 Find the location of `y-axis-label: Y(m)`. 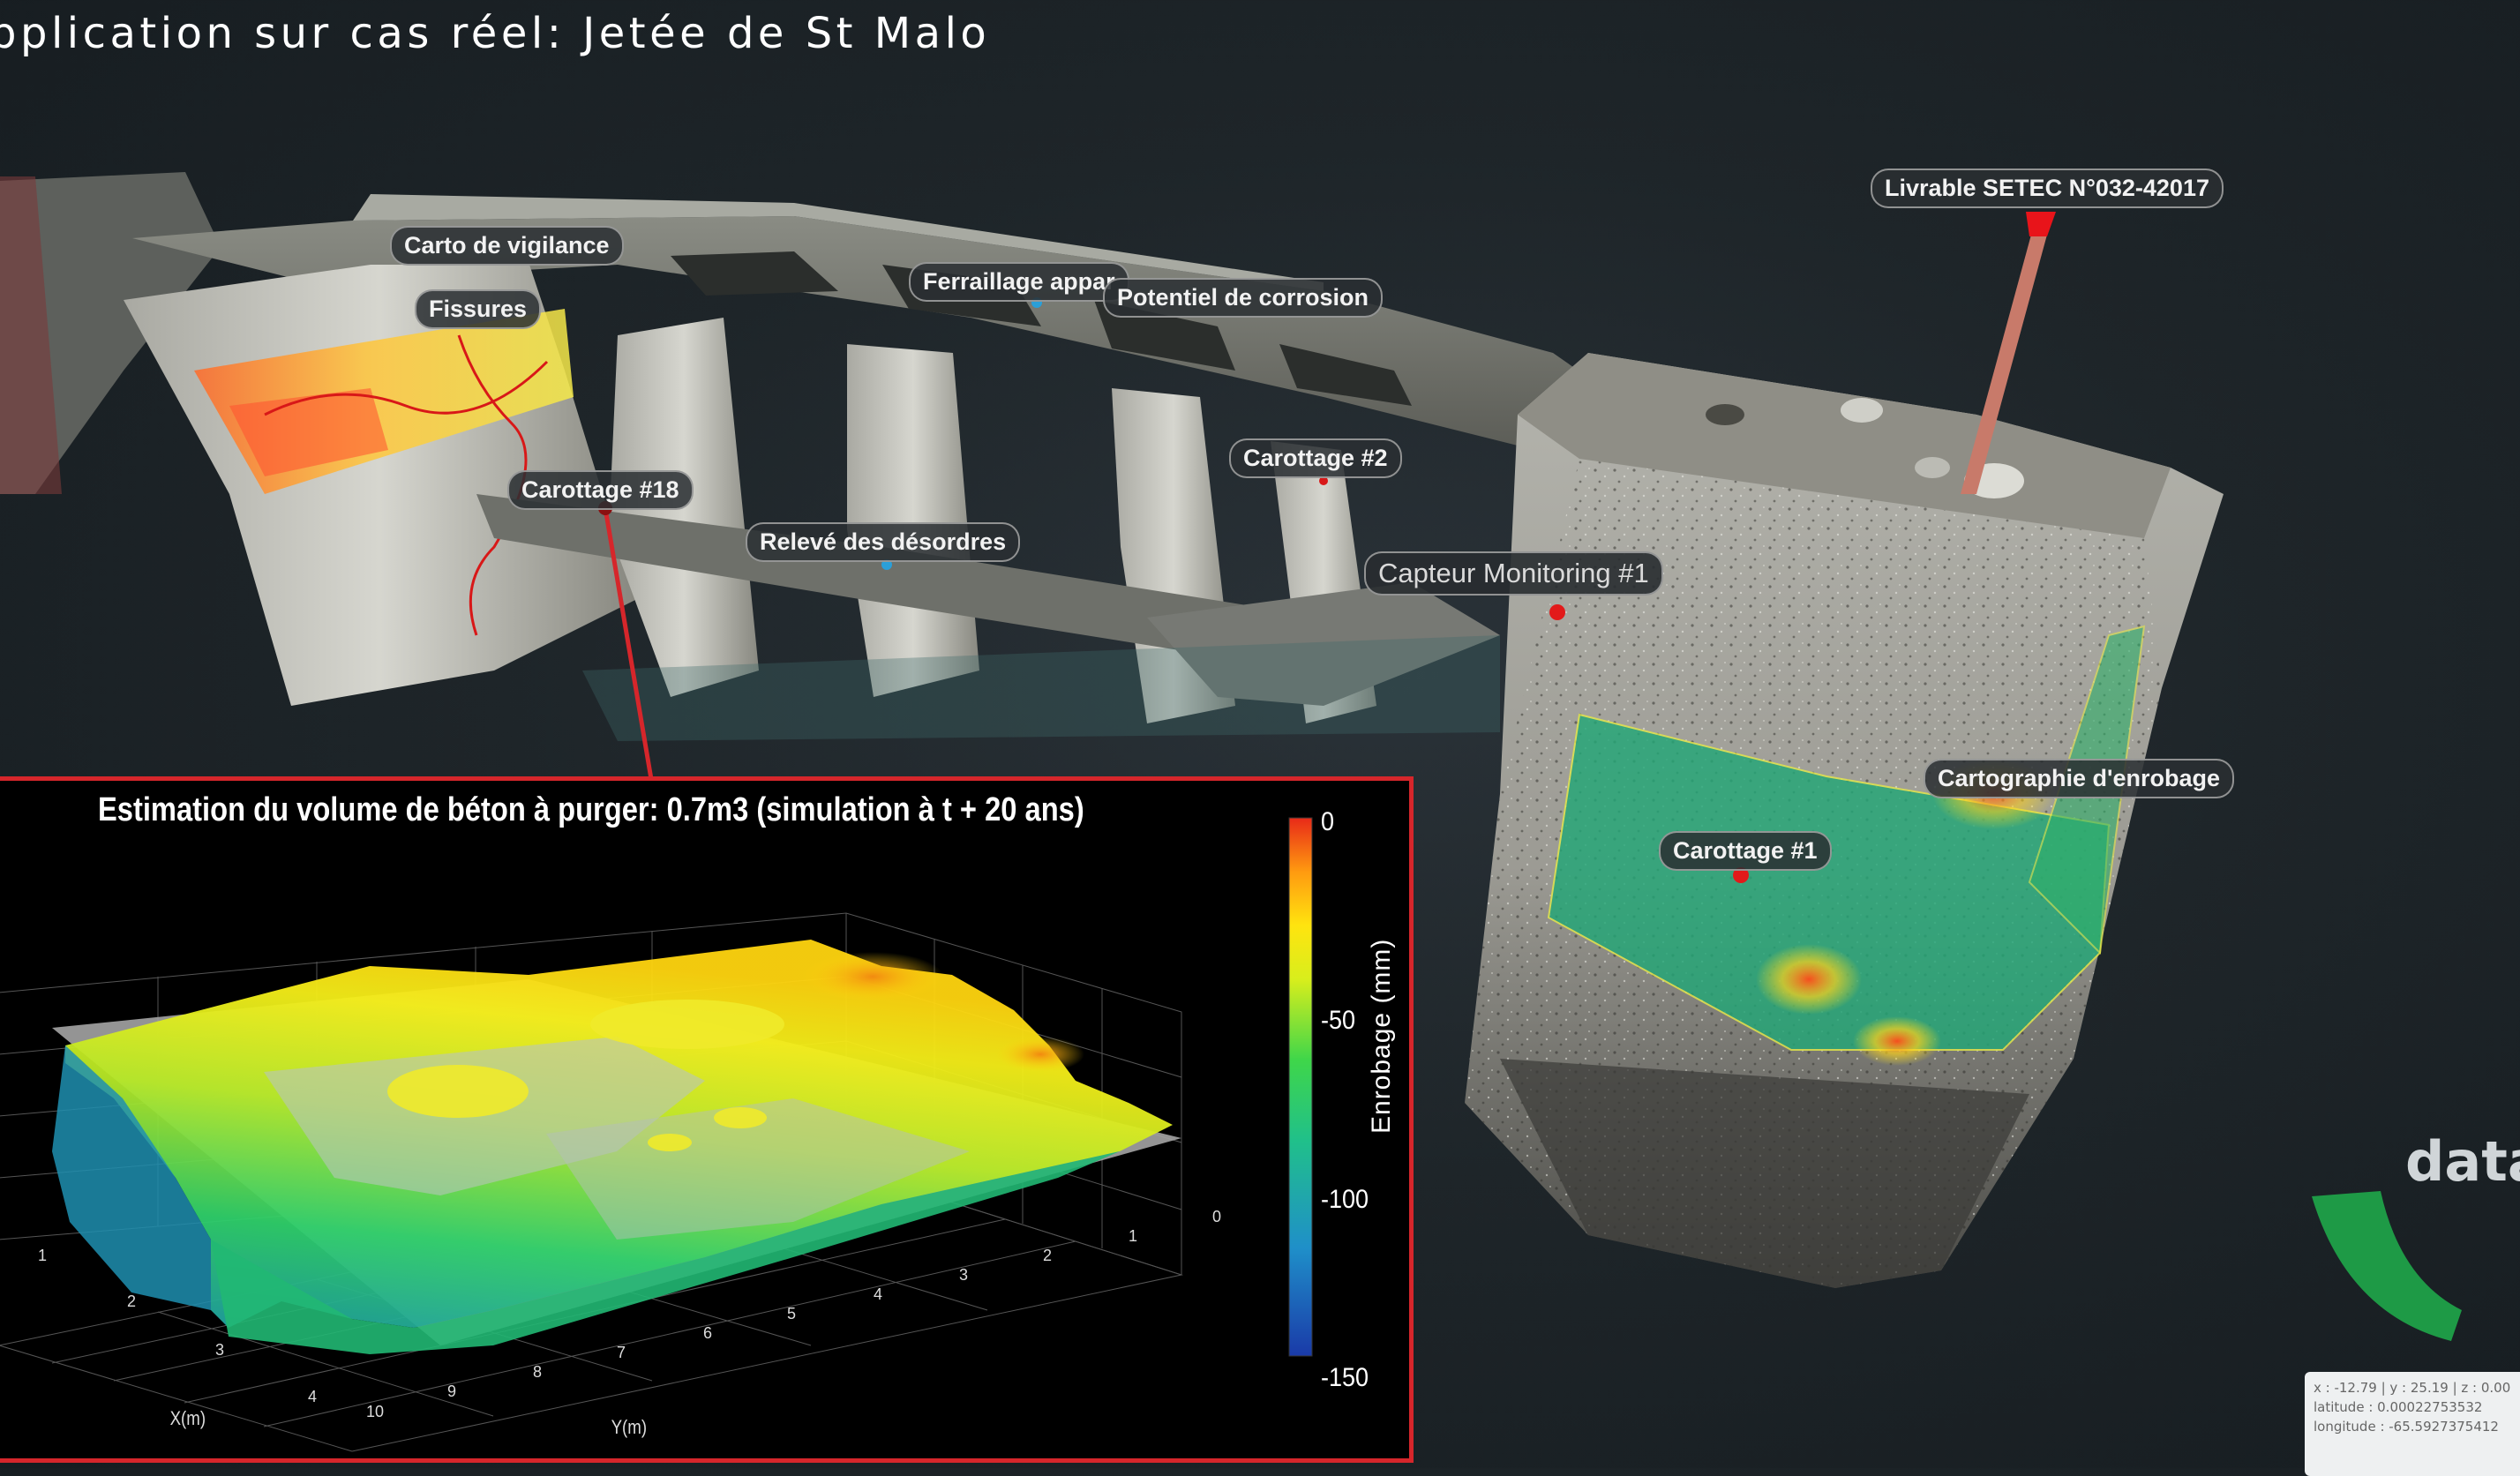

y-axis-label: Y(m) is located at coordinates (629, 1427).